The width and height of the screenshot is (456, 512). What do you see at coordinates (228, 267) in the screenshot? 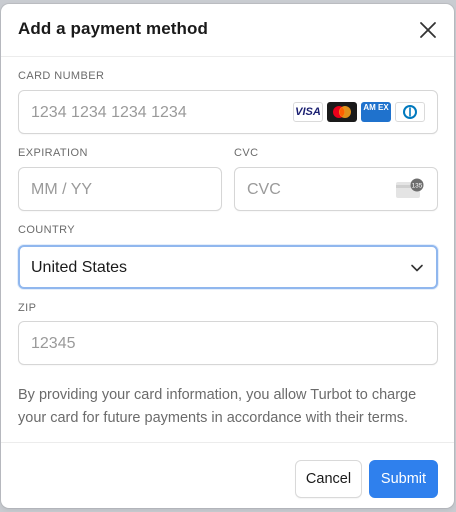
I see `country-select: United States` at bounding box center [228, 267].